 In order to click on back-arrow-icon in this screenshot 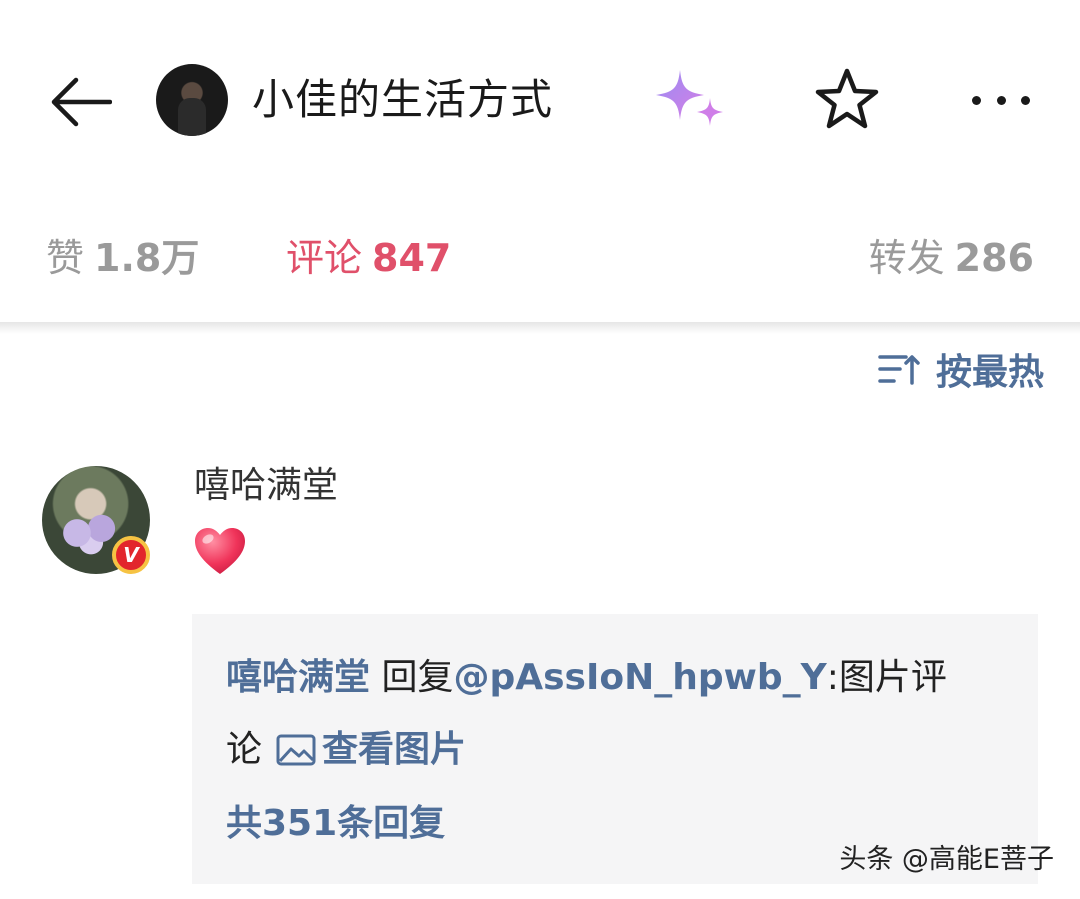, I will do `click(81, 102)`.